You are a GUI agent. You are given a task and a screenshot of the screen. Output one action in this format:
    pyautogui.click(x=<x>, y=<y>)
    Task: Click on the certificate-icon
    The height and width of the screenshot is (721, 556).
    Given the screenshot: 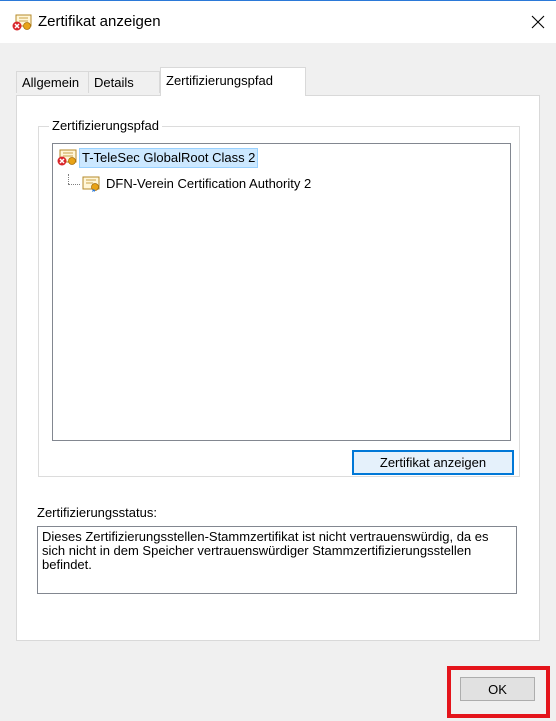 What is the action you would take?
    pyautogui.click(x=91, y=184)
    